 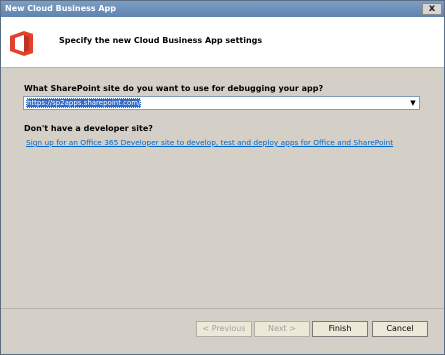 What do you see at coordinates (60, 8) in the screenshot?
I see `window-title: New Cloud Business App` at bounding box center [60, 8].